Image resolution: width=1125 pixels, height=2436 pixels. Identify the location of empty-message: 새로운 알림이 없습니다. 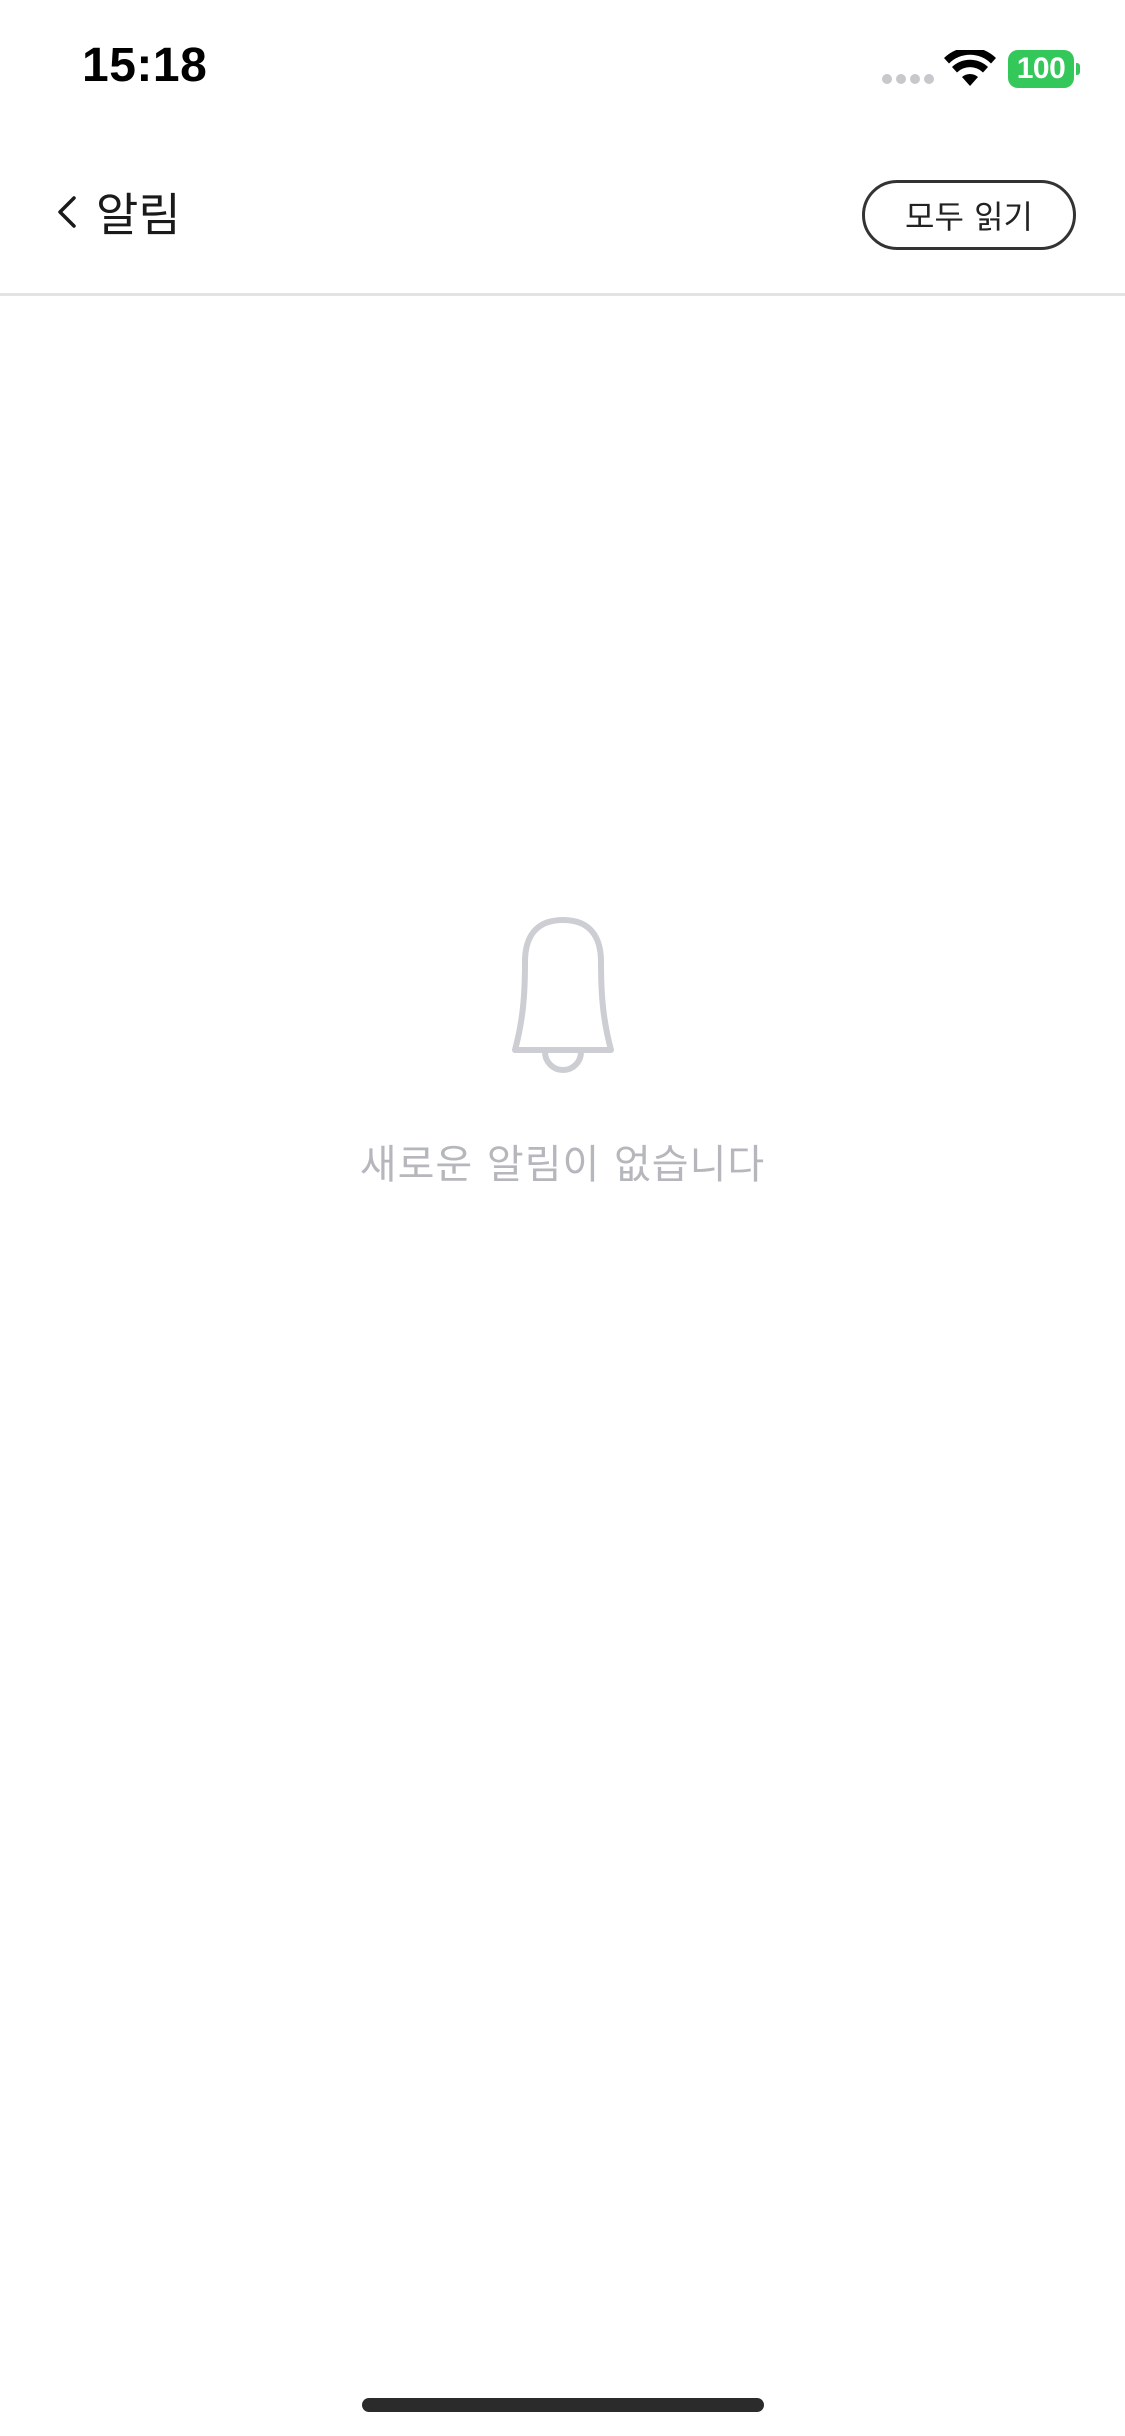
(562, 1165).